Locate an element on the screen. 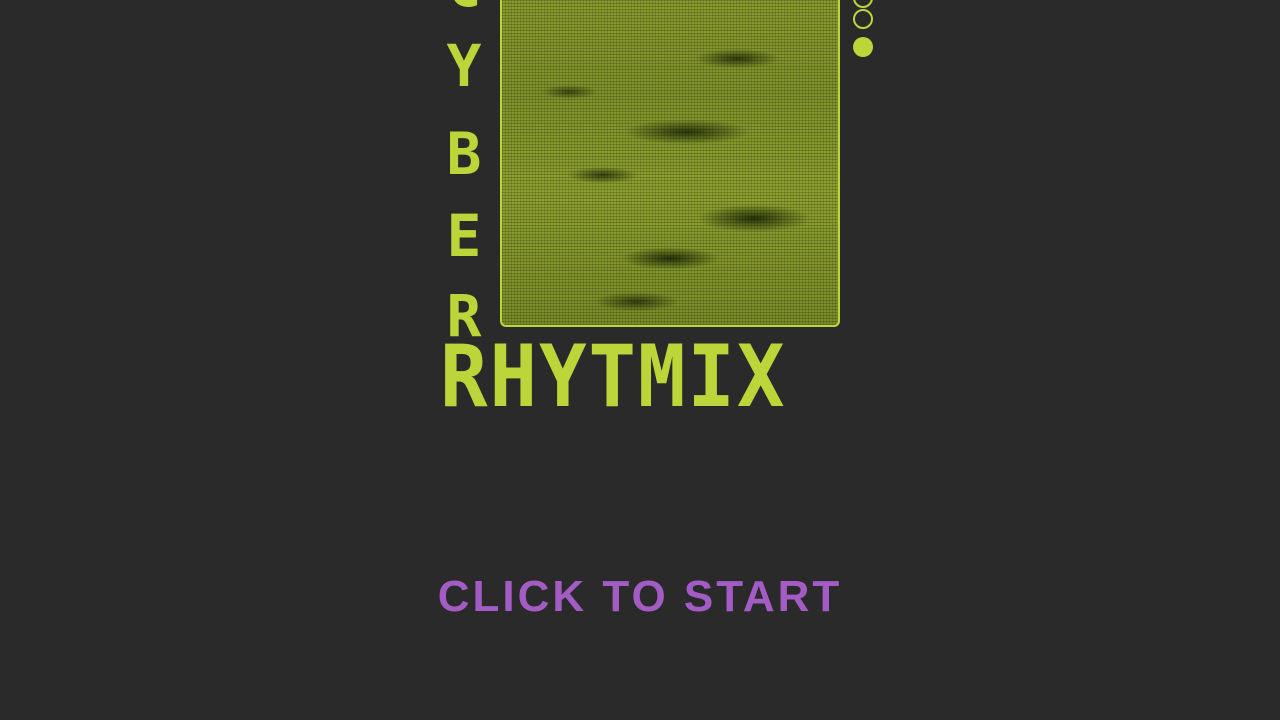 The width and height of the screenshot is (1280, 720). title-letter: E is located at coordinates (464, 236).